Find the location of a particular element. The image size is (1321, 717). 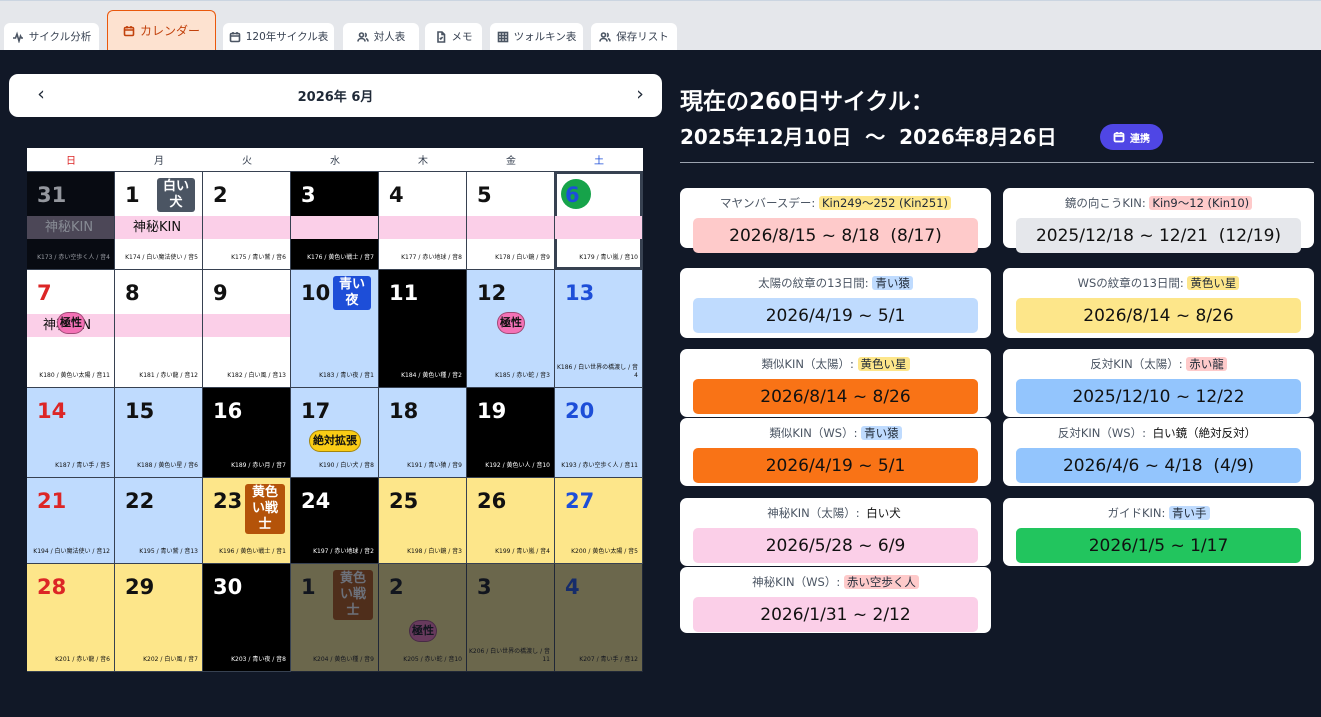

tab-2: カレンダー is located at coordinates (161, 30).